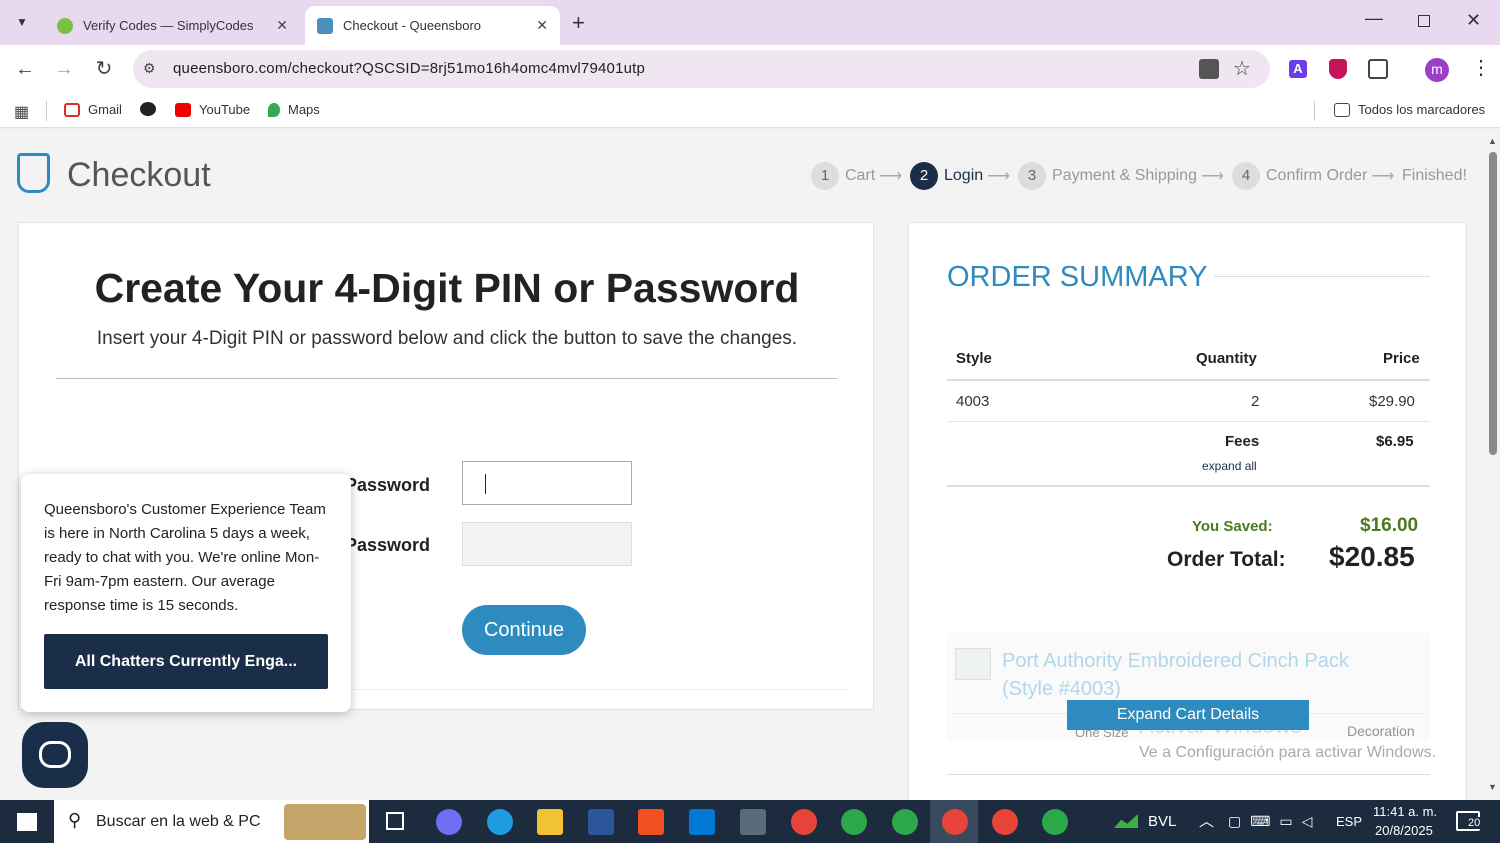 This screenshot has height=843, width=1500. What do you see at coordinates (1317, 175) in the screenshot?
I see `step-label: Confirm Order` at bounding box center [1317, 175].